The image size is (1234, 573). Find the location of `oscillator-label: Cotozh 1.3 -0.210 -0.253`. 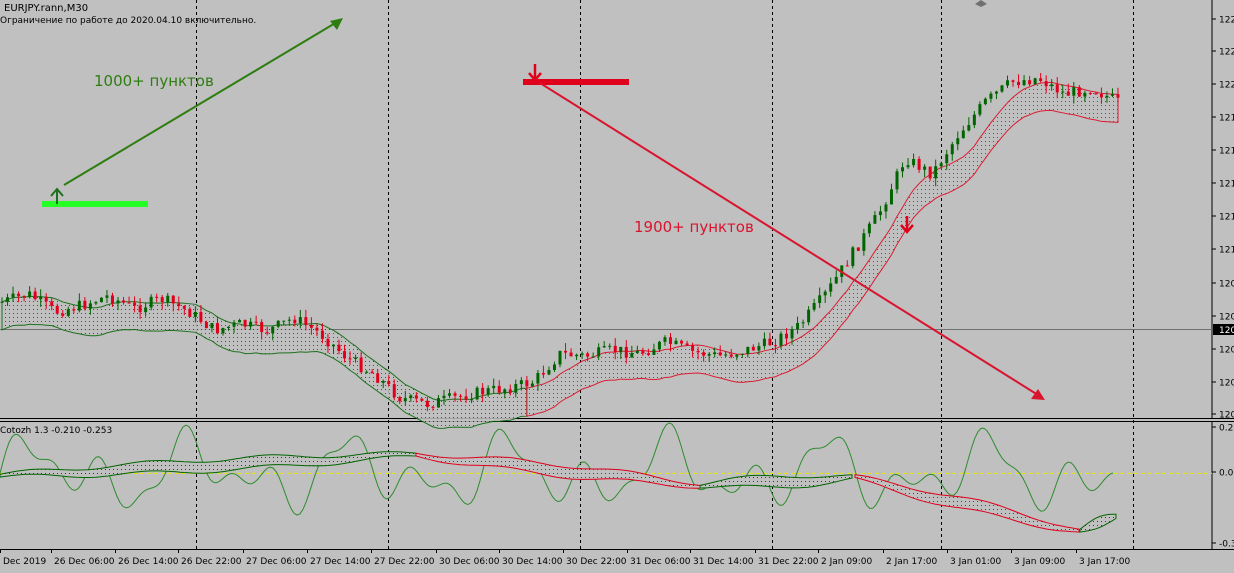

oscillator-label: Cotozh 1.3 -0.210 -0.253 is located at coordinates (56, 431).